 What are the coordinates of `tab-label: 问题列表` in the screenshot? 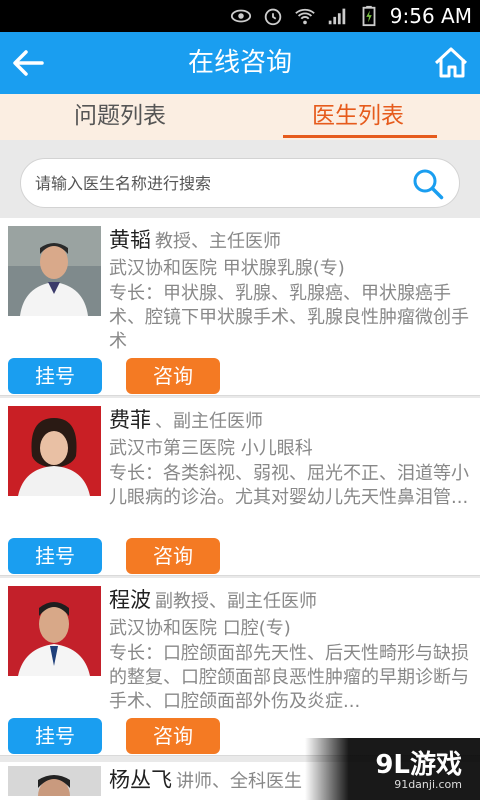 It's located at (120, 116).